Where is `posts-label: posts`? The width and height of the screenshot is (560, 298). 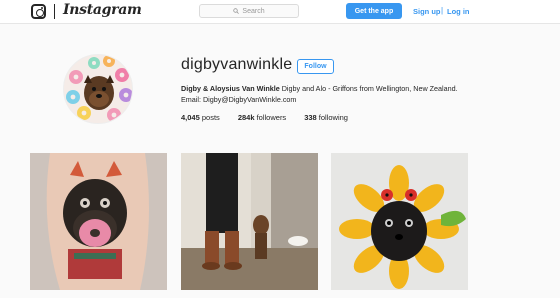
posts-label: posts is located at coordinates (210, 117).